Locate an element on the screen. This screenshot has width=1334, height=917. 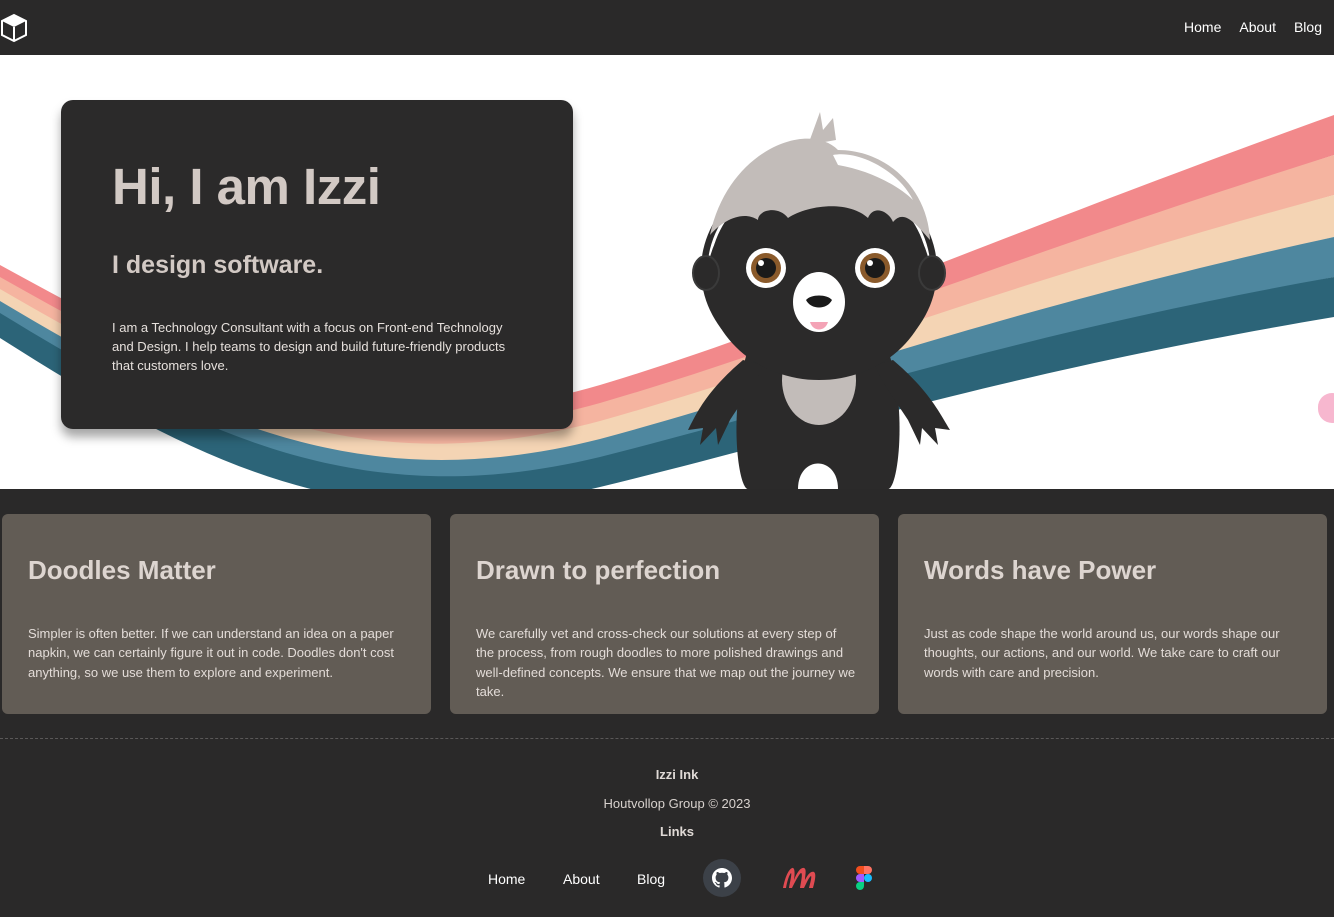
hero-subtitle: I design software. is located at coordinates (218, 265).